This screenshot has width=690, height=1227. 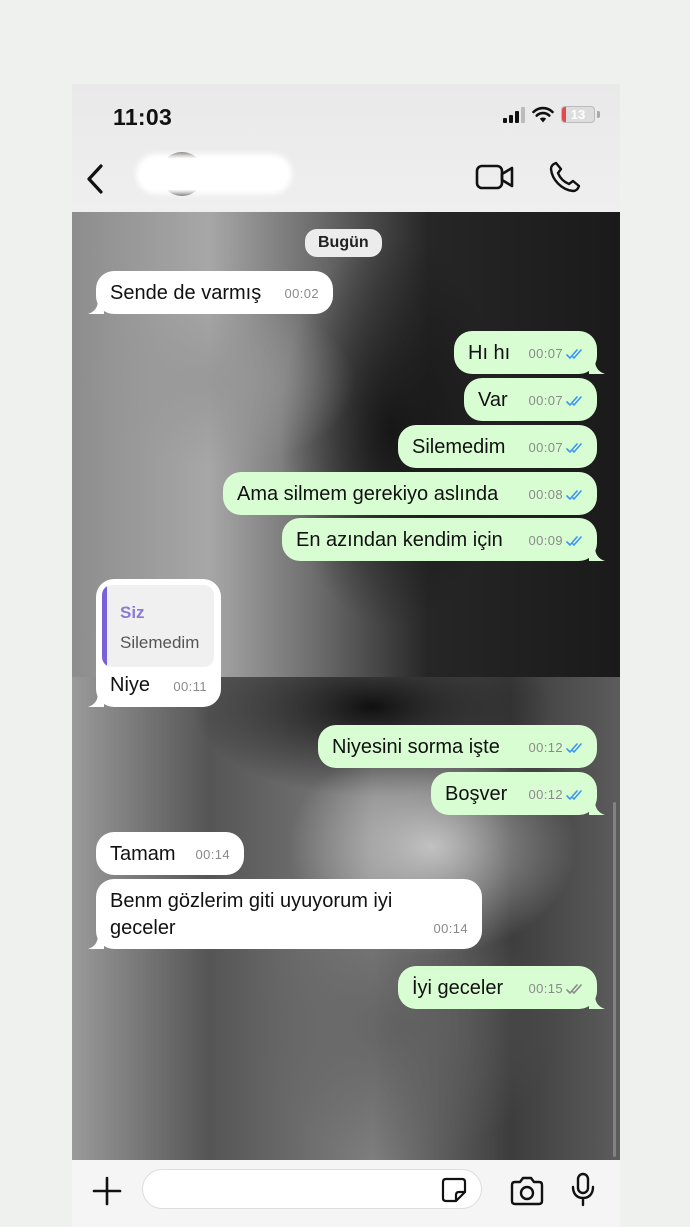 What do you see at coordinates (312, 1189) in the screenshot?
I see `message-input` at bounding box center [312, 1189].